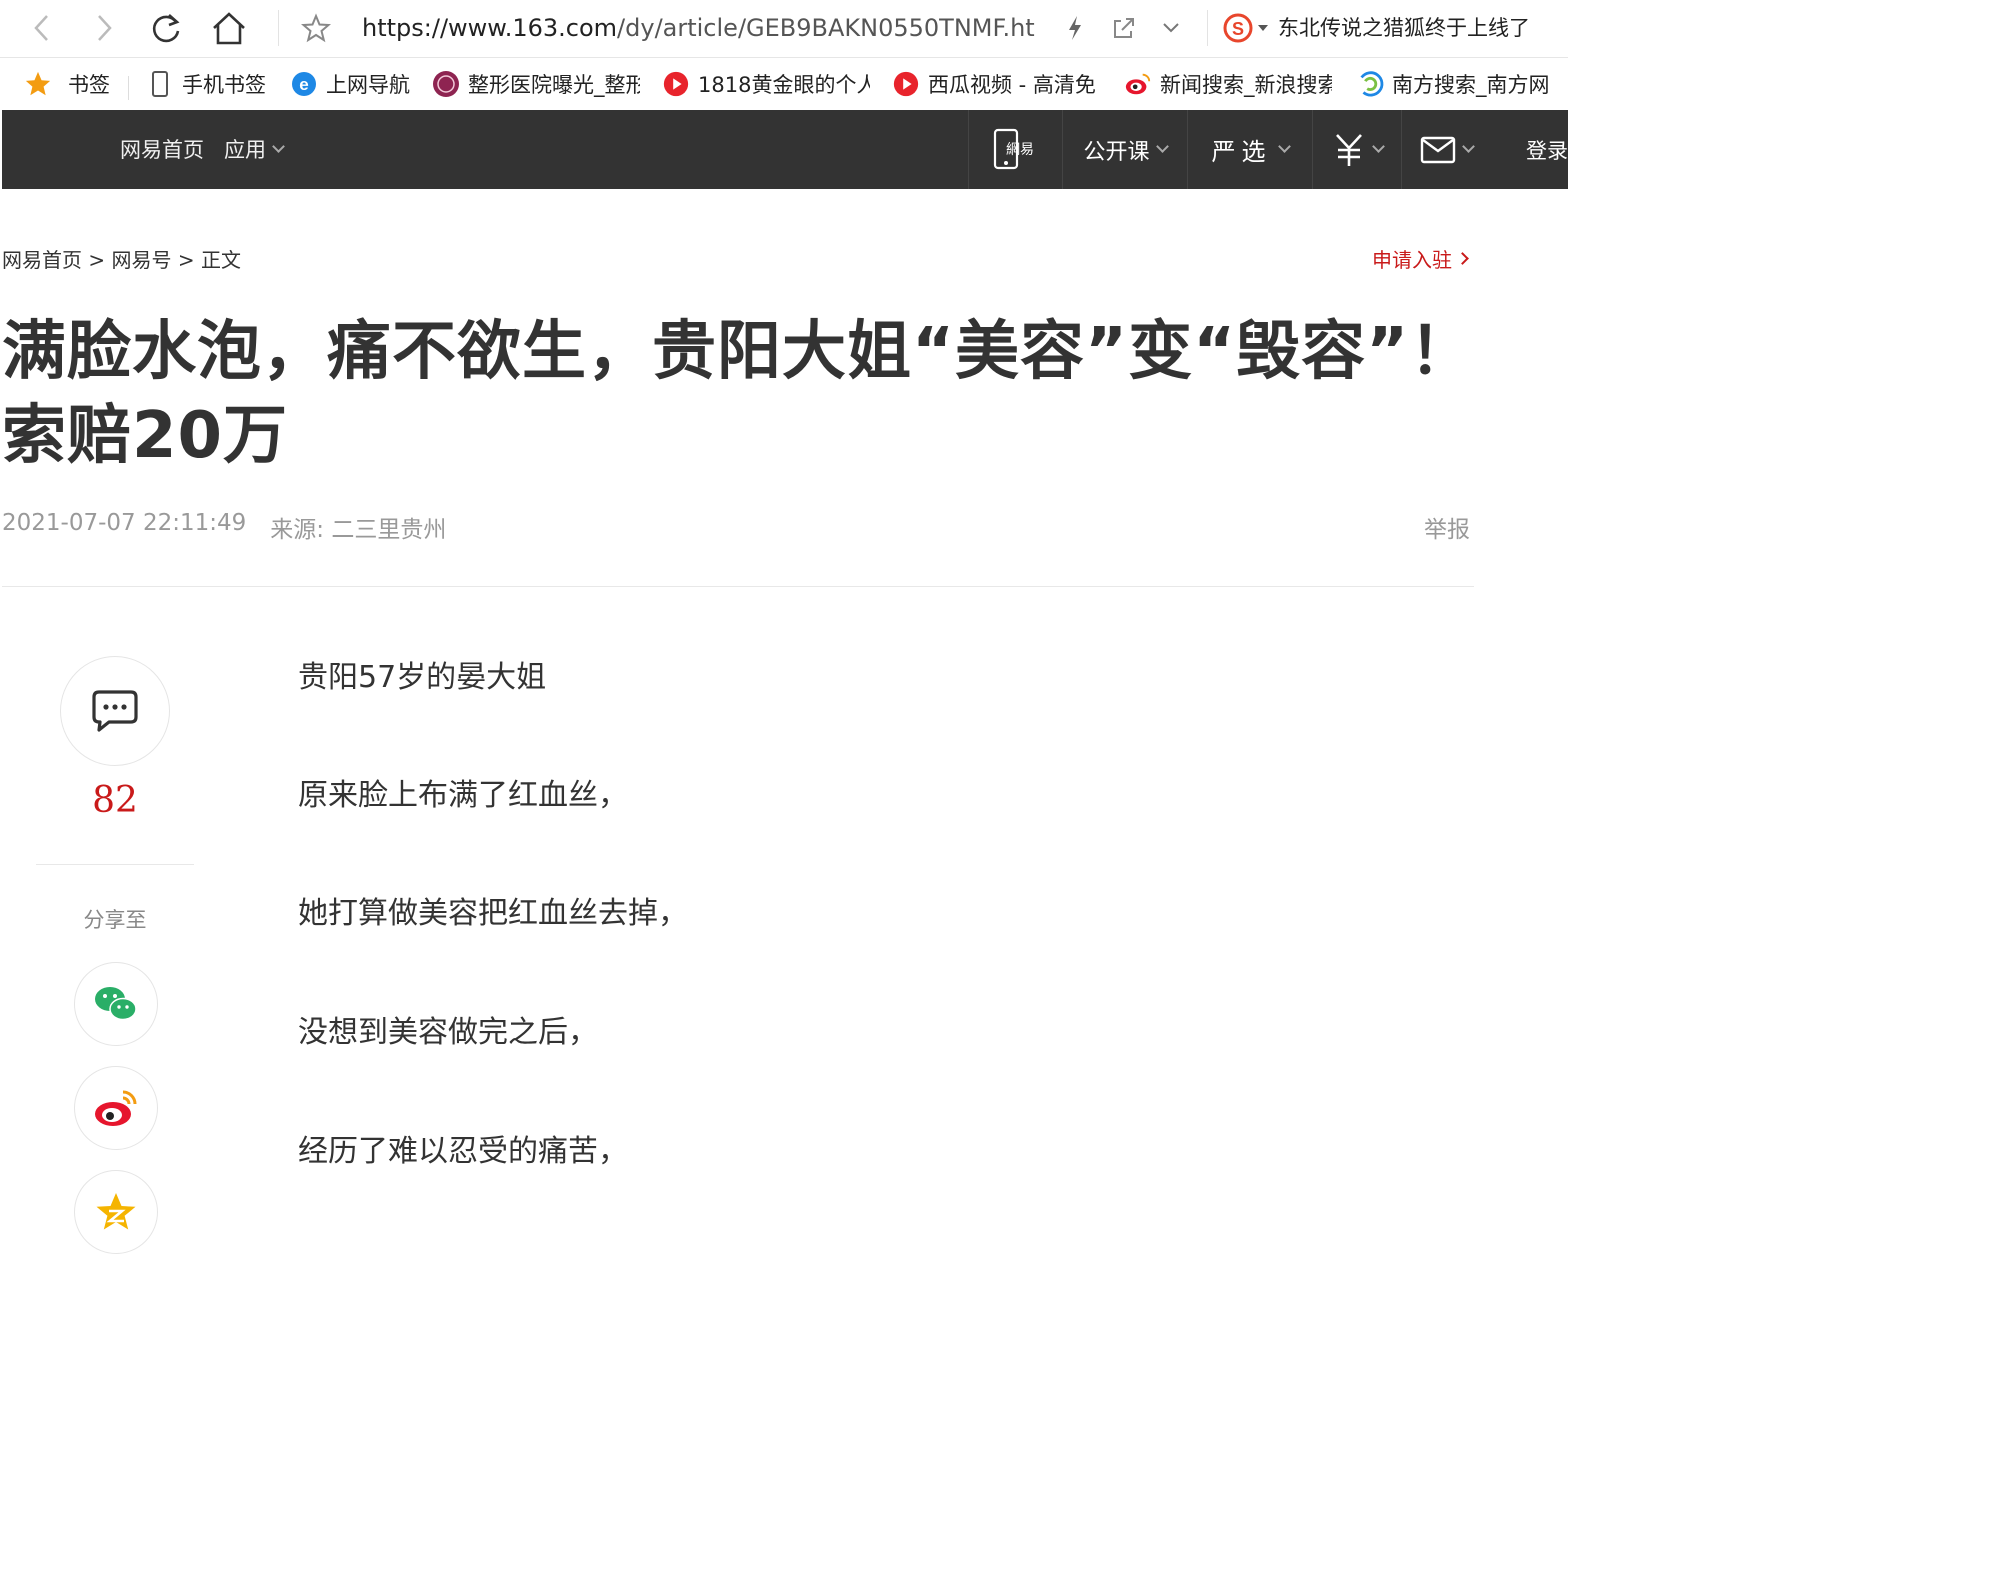 The height and width of the screenshot is (1583, 2014). I want to click on mobile-app-icon: 網易, so click(1013, 148).